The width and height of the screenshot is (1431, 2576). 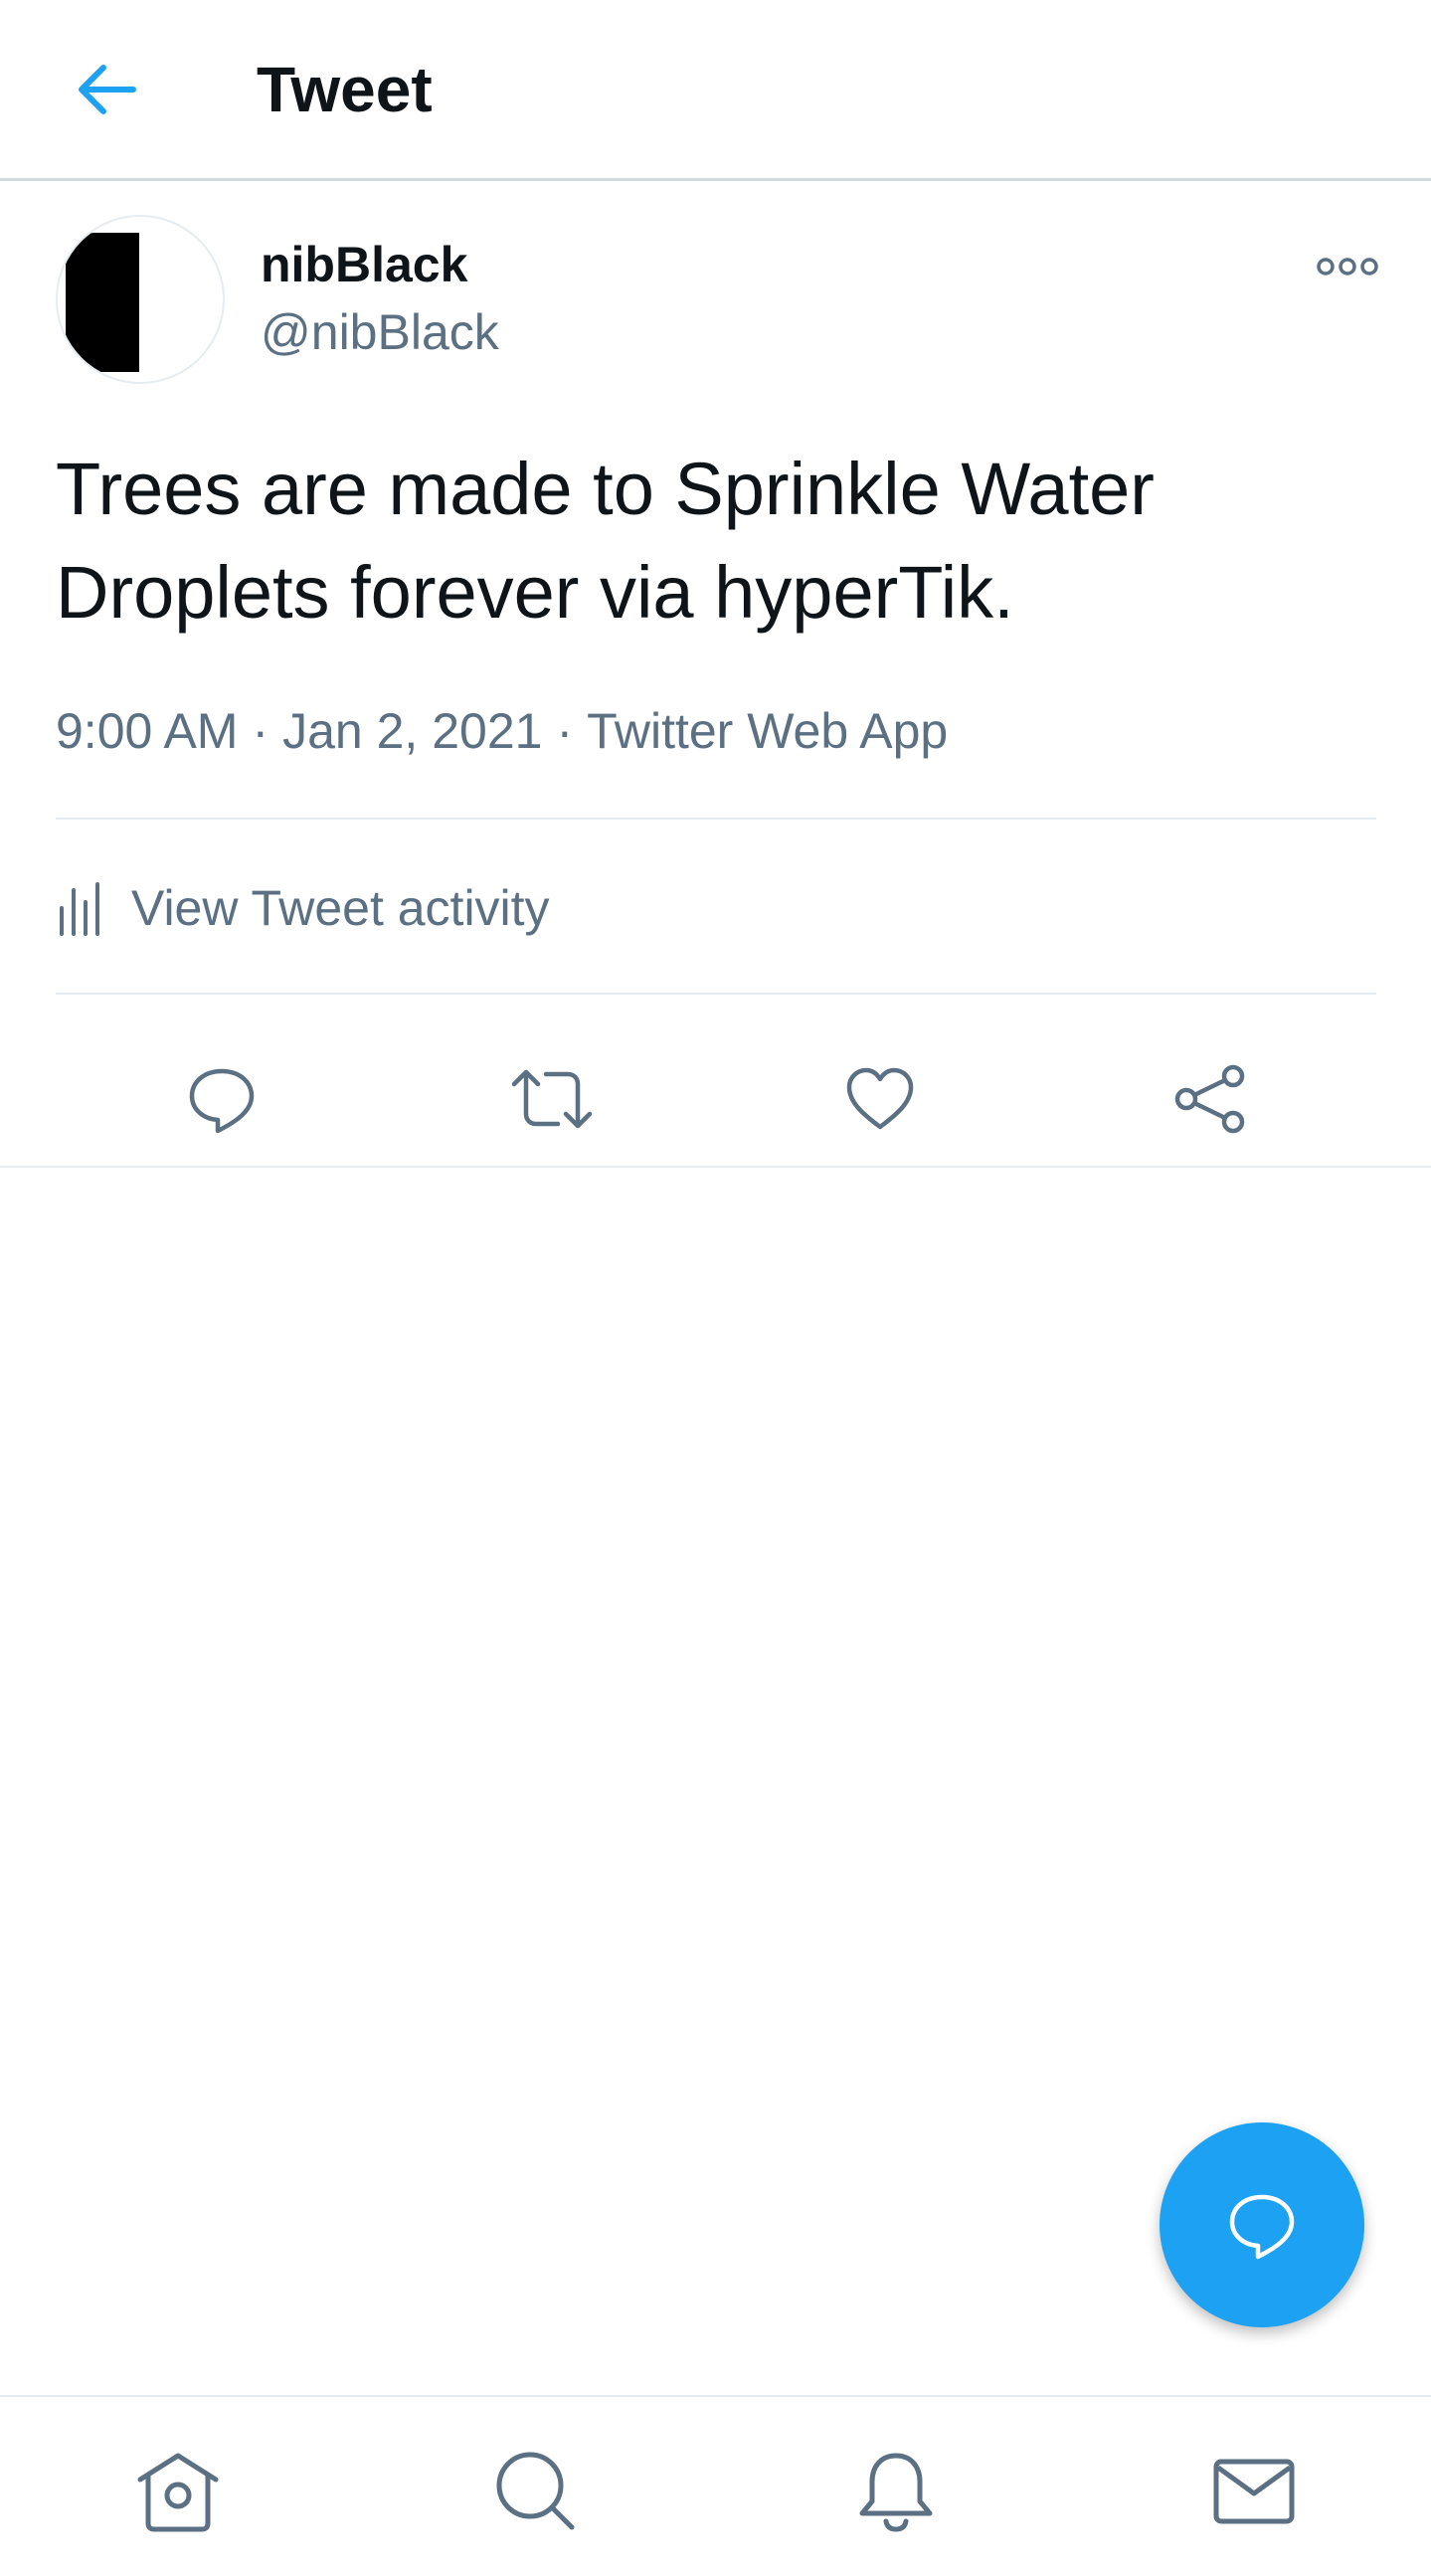 What do you see at coordinates (412, 731) in the screenshot?
I see `tweet-date: Jan 2, 2021` at bounding box center [412, 731].